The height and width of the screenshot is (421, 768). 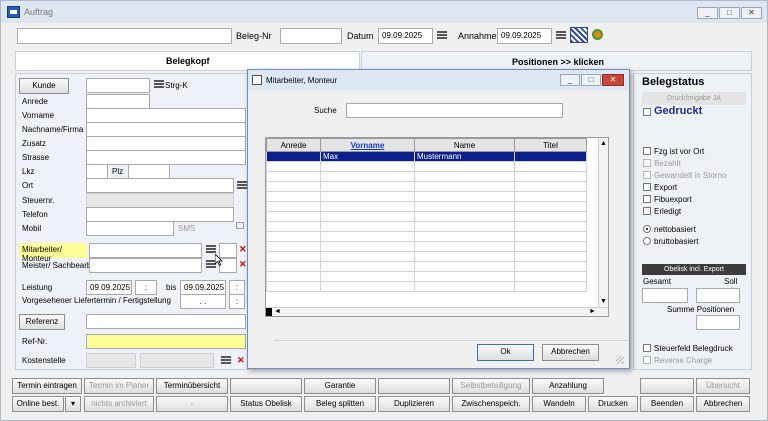 I want to click on column-header-name: Name, so click(x=464, y=145).